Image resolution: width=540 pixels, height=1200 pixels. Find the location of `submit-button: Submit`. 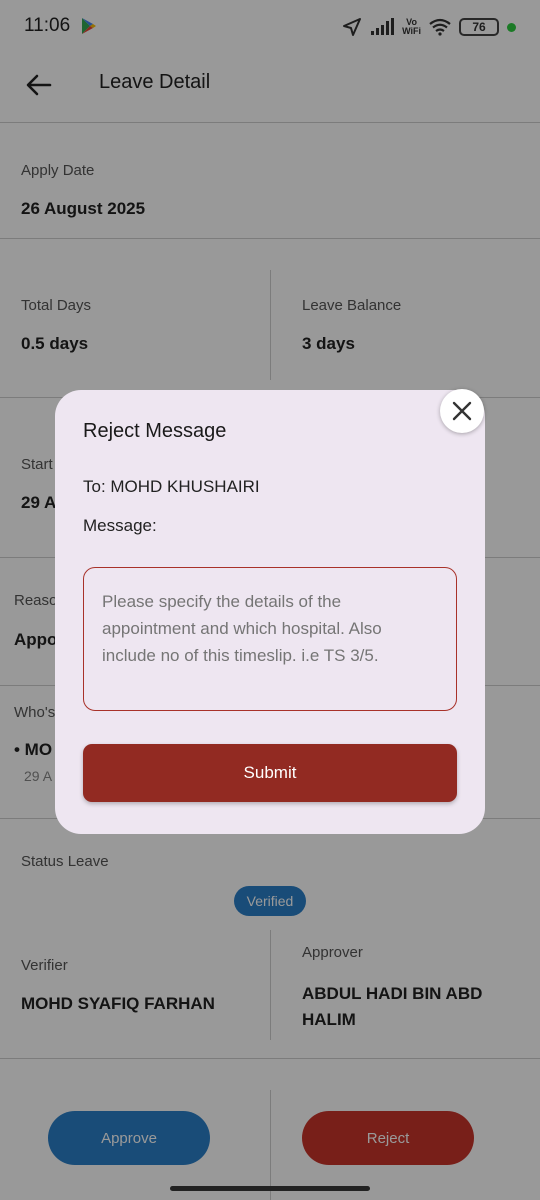

submit-button: Submit is located at coordinates (270, 773).